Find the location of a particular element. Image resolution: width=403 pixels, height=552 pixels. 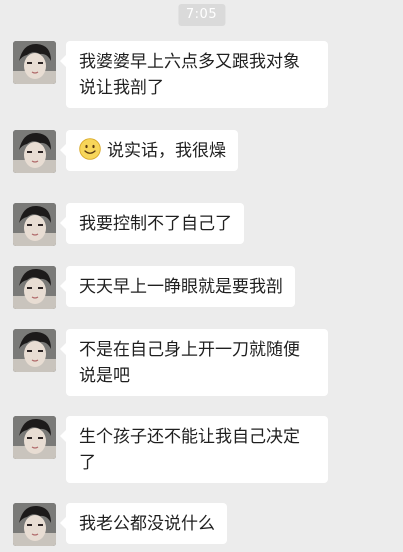

message-text: 我婆婆早上六点多又跟我对象说让我剖了 is located at coordinates (189, 75).